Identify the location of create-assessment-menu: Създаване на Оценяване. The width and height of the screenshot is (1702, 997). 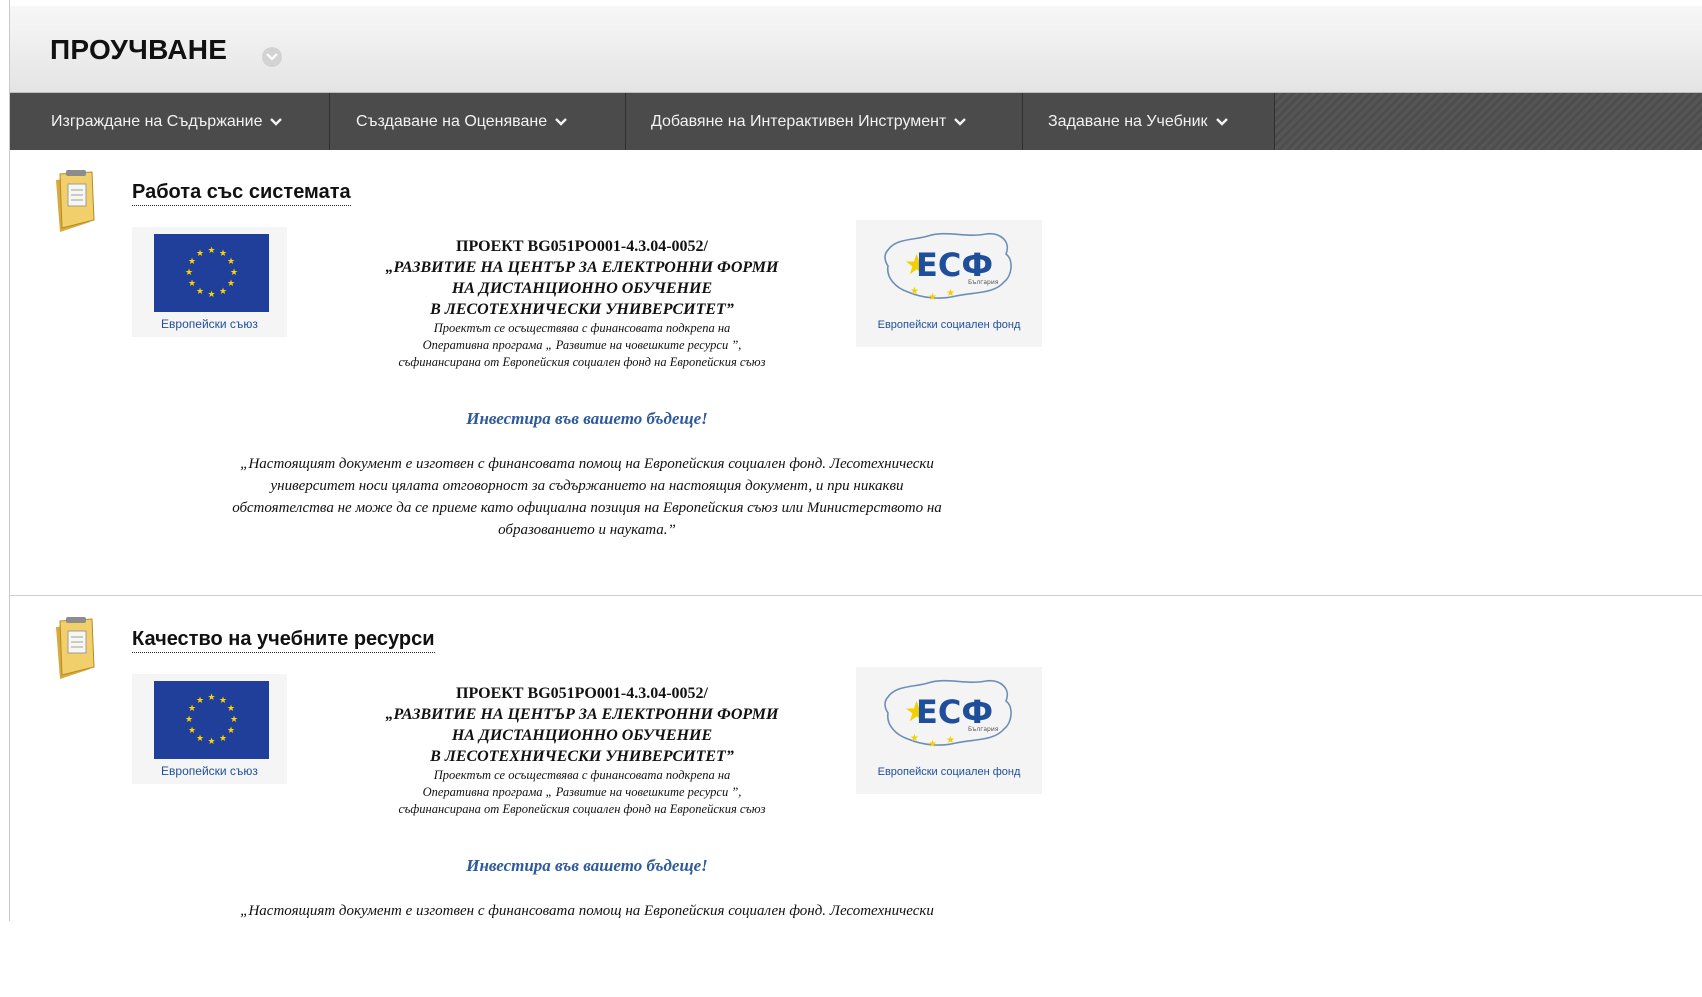
(478, 121).